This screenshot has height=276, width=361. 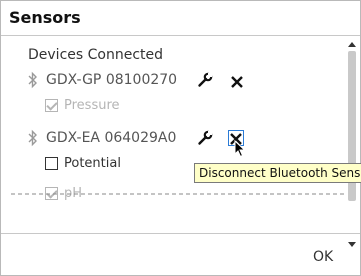 What do you see at coordinates (240, 149) in the screenshot?
I see `mouse-cursor-icon` at bounding box center [240, 149].